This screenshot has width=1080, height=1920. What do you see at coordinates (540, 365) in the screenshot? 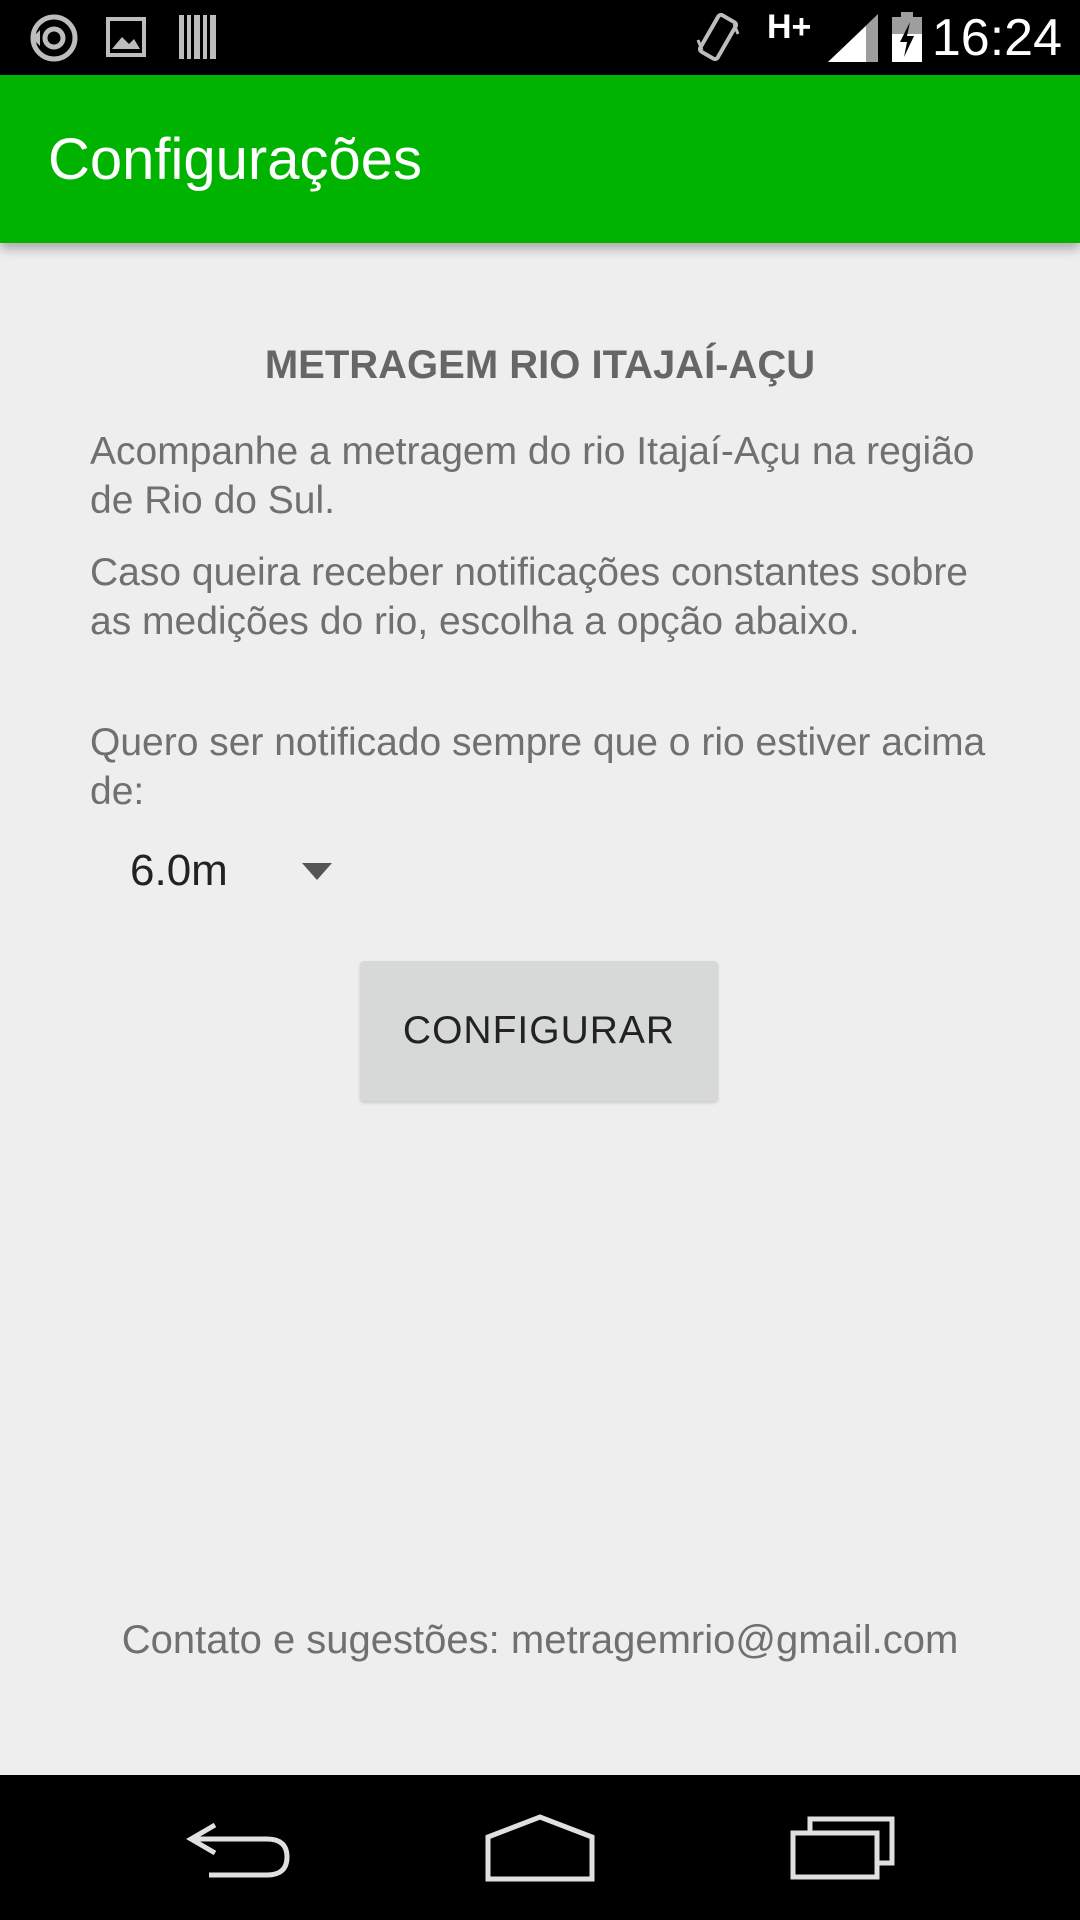
I see `section-heading: METRAGEM RIO ITAJAÍ-AÇU` at bounding box center [540, 365].